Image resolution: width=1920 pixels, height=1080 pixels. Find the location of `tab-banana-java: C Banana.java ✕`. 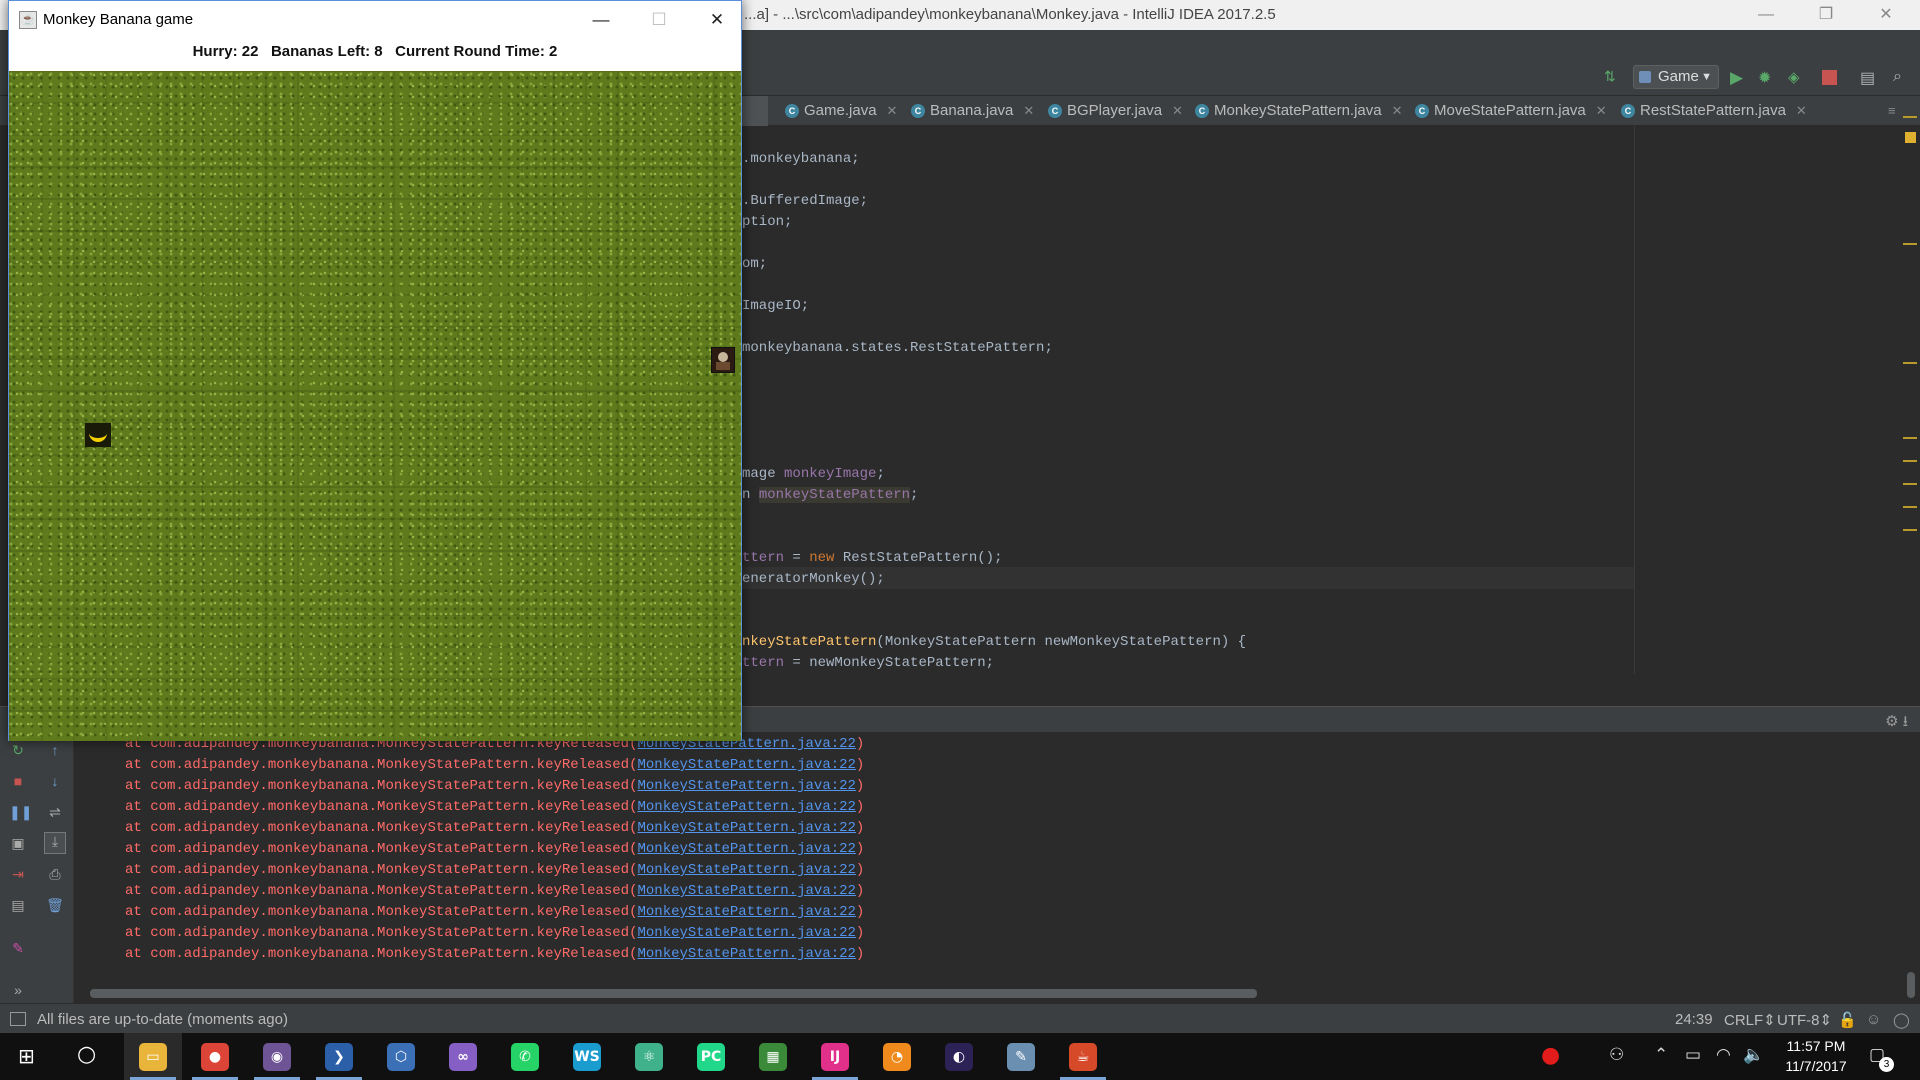

tab-banana-java: C Banana.java ✕ is located at coordinates (971, 111).